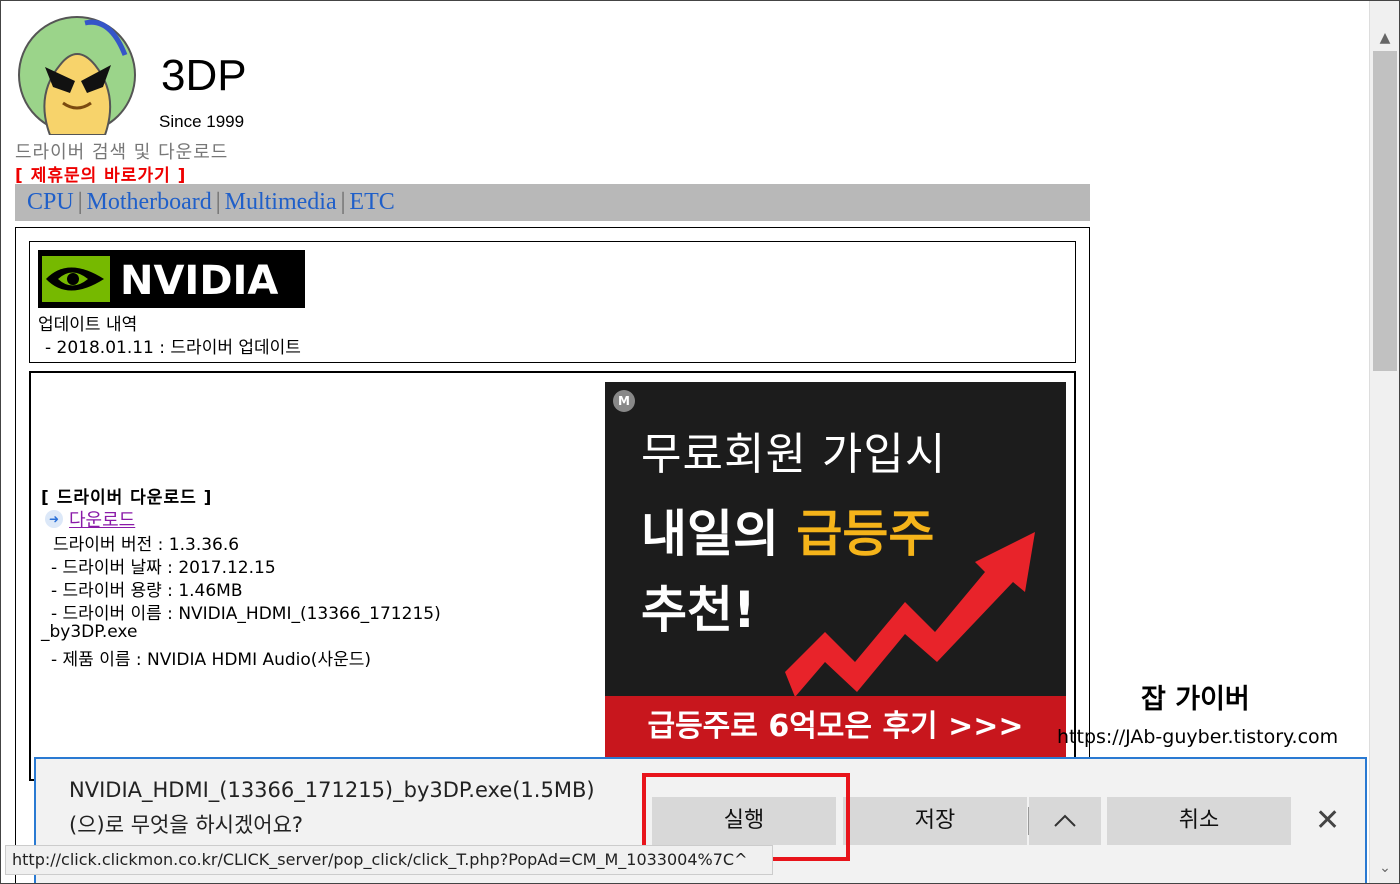  I want to click on watermark-url: https://JAb-guyber.tistory.com, so click(1198, 737).